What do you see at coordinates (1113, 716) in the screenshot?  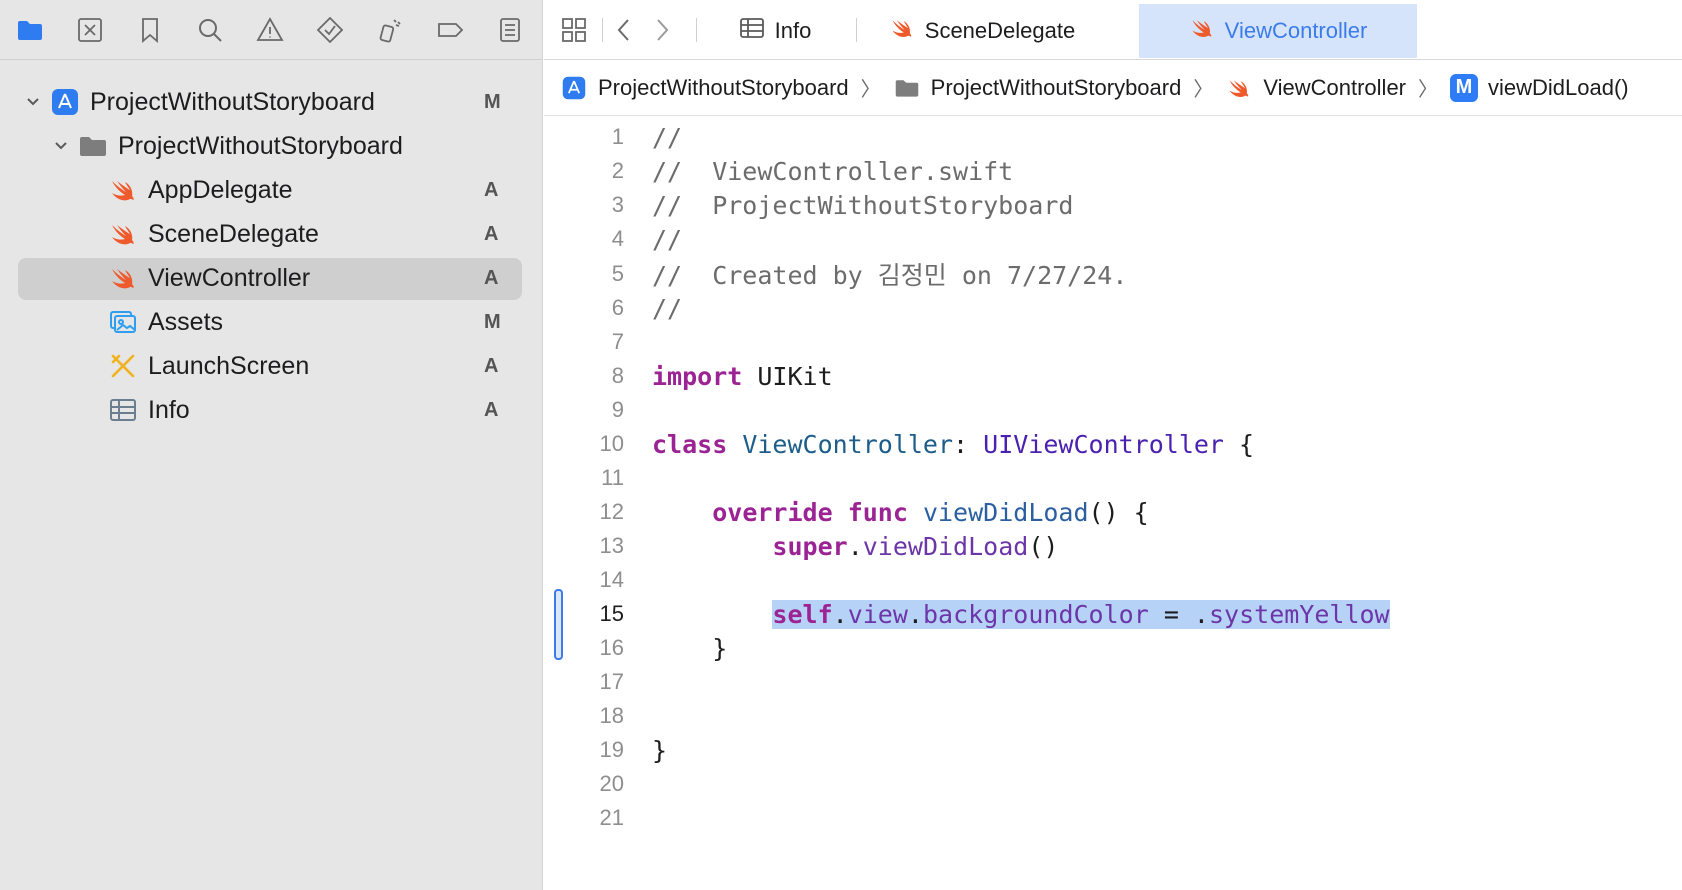 I see `line-number-row: 18` at bounding box center [1113, 716].